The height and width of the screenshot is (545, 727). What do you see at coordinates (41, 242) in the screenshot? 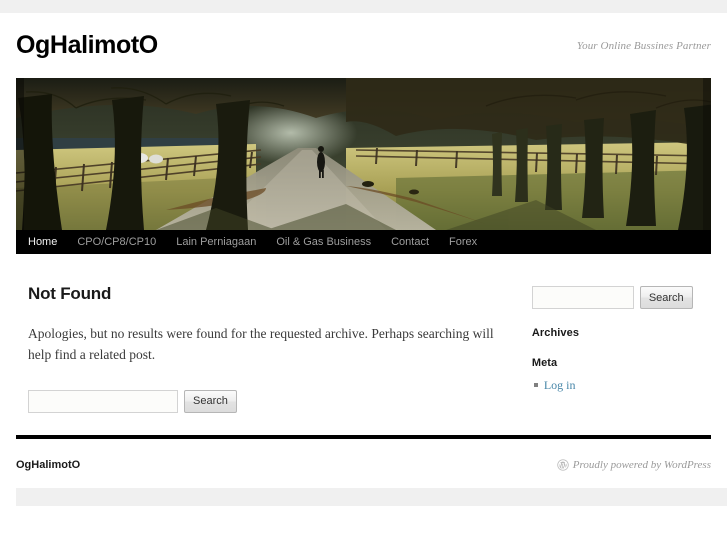
I see `nav-item-home: Home` at bounding box center [41, 242].